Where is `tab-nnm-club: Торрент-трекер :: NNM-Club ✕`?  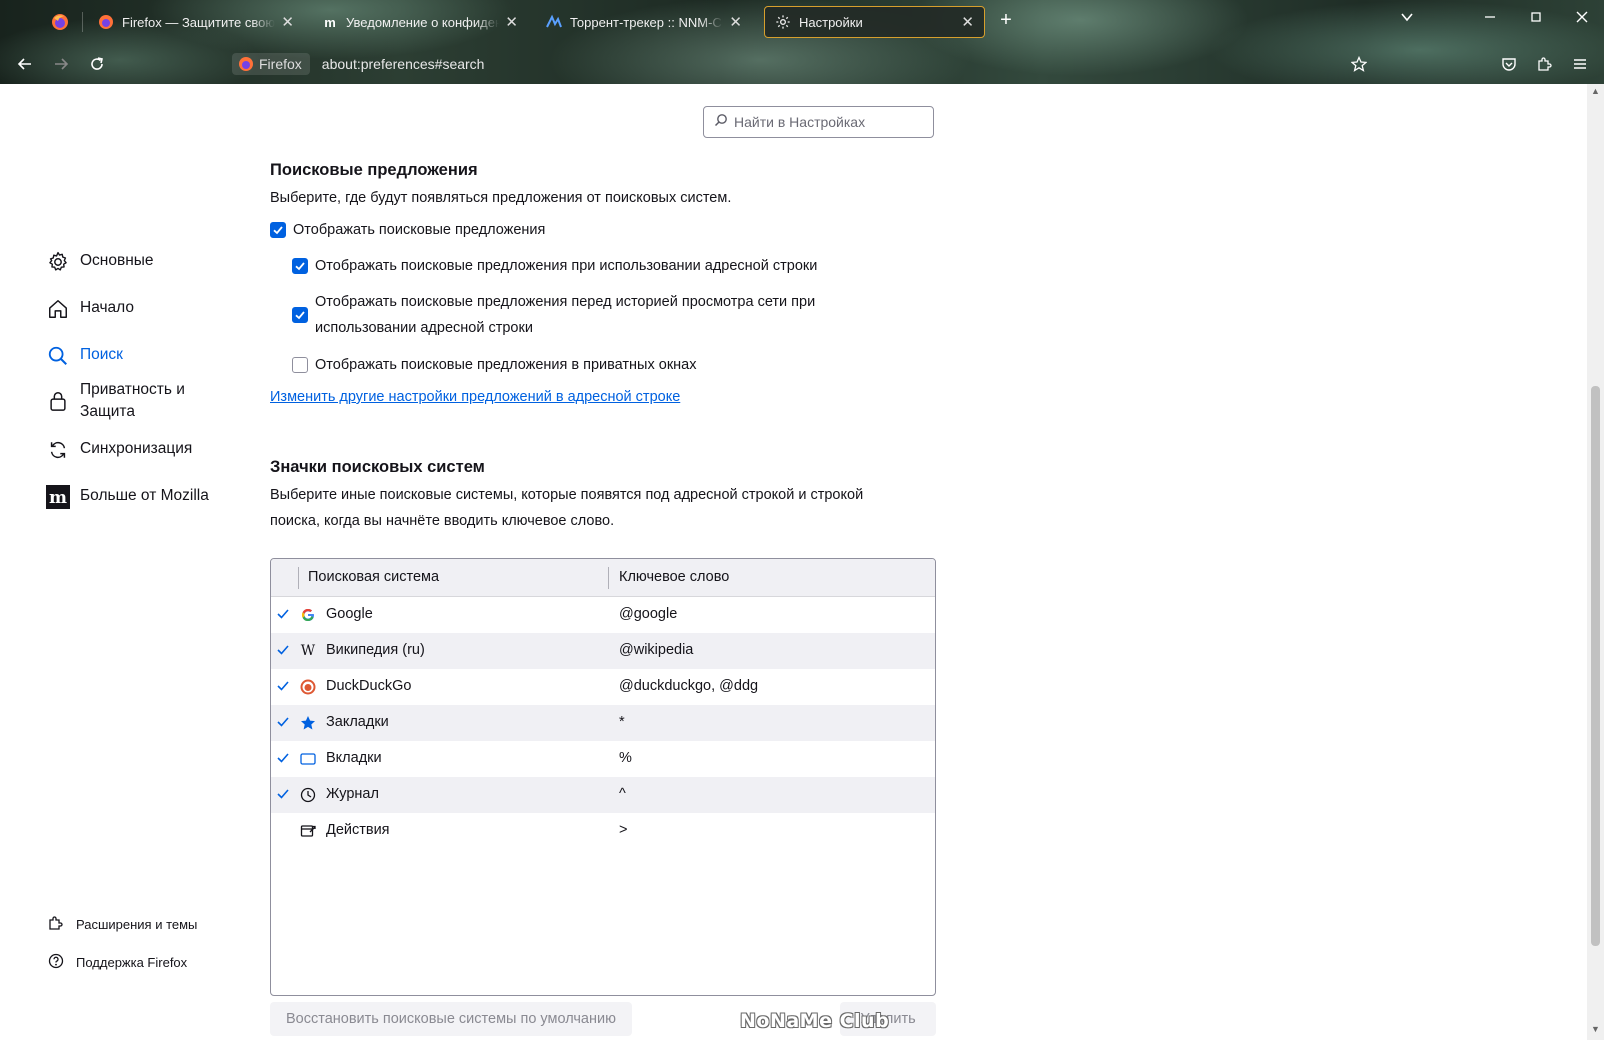 tab-nnm-club: Торрент-трекер :: NNM-Club ✕ is located at coordinates (644, 22).